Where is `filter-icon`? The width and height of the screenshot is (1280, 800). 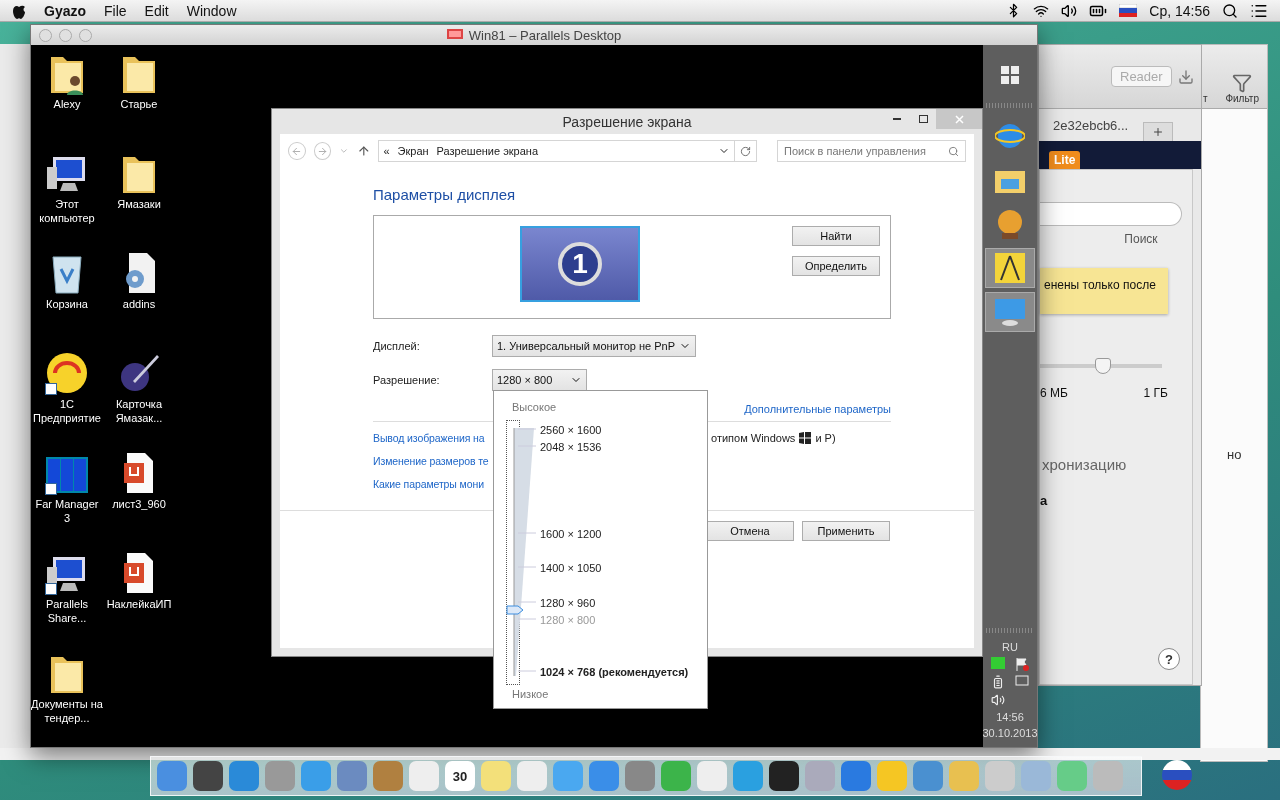 filter-icon is located at coordinates (1242, 83).